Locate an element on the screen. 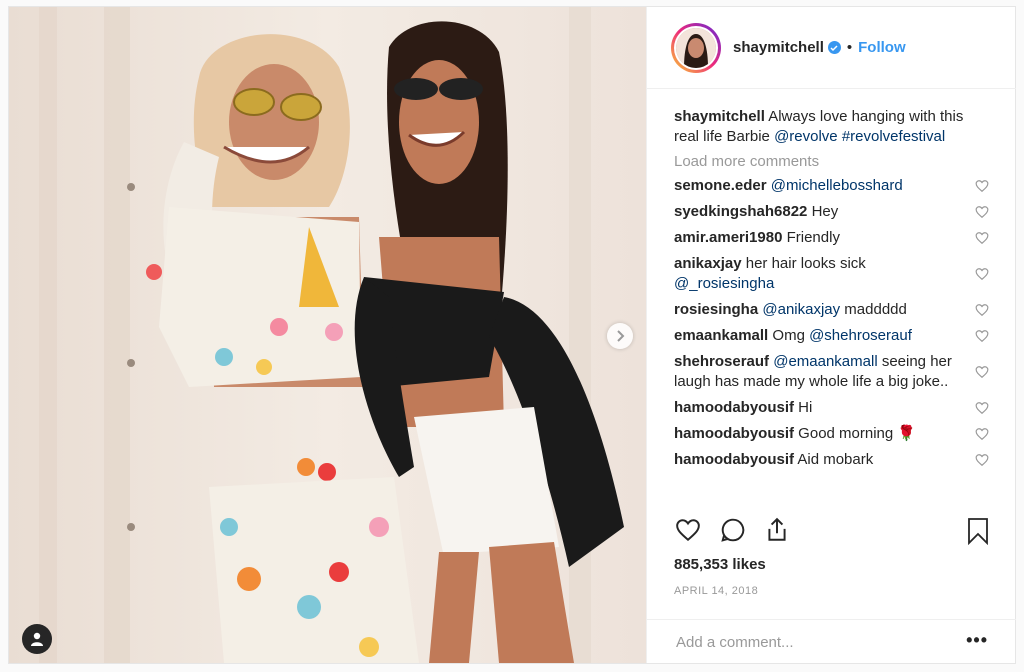 This screenshot has width=1024, height=672. comment-item: hamoodabyousif Good morning 🌹 is located at coordinates (831, 434).